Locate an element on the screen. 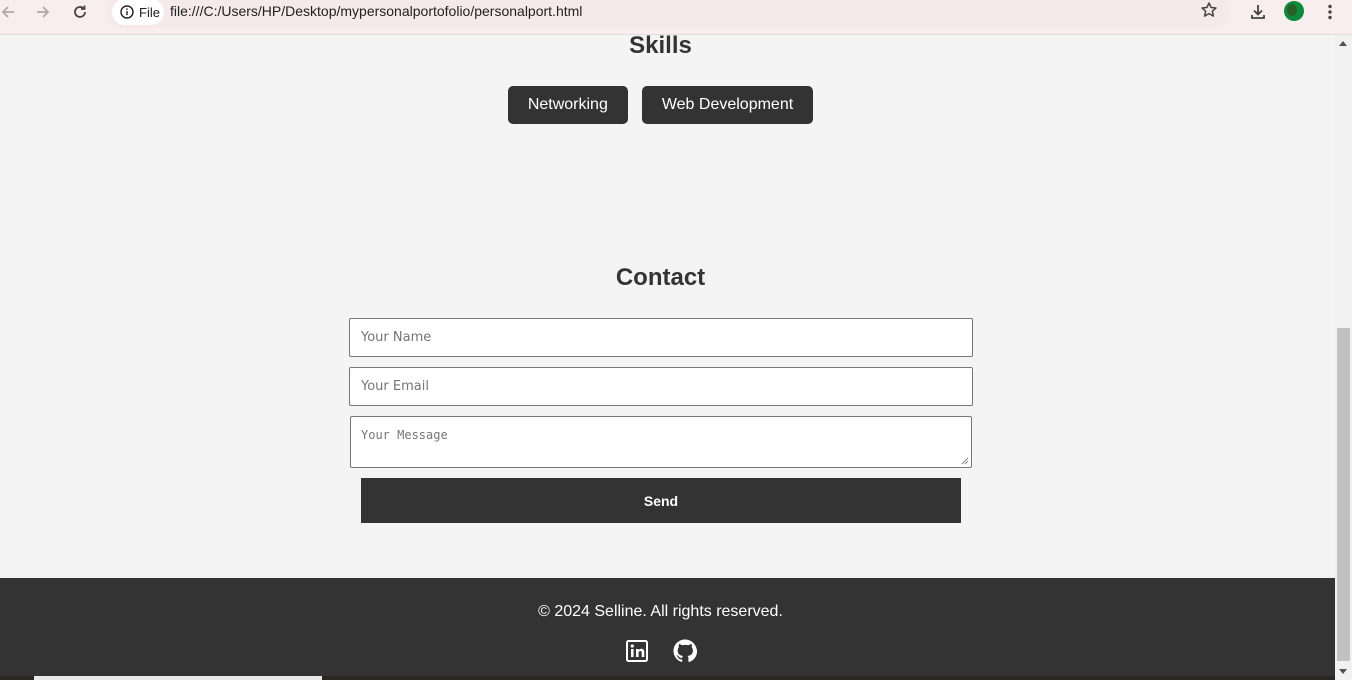 Image resolution: width=1352 pixels, height=680 pixels. forward-button is located at coordinates (43, 12).